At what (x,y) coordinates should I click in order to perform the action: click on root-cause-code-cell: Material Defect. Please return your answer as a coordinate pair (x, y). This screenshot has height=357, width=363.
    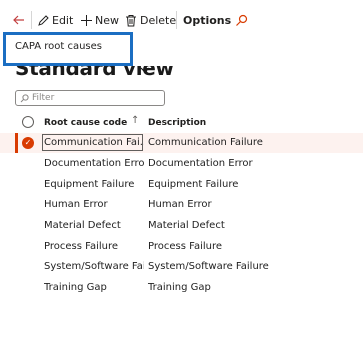
    Looking at the image, I should click on (94, 225).